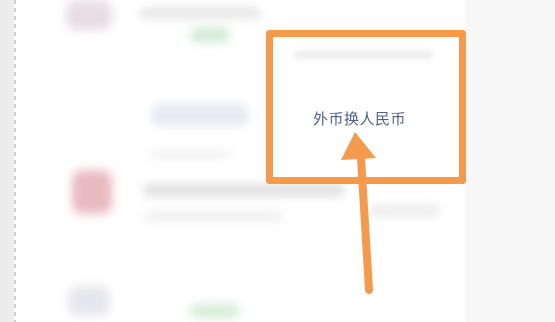  What do you see at coordinates (360, 119) in the screenshot?
I see `card-label: 外币换人民币` at bounding box center [360, 119].